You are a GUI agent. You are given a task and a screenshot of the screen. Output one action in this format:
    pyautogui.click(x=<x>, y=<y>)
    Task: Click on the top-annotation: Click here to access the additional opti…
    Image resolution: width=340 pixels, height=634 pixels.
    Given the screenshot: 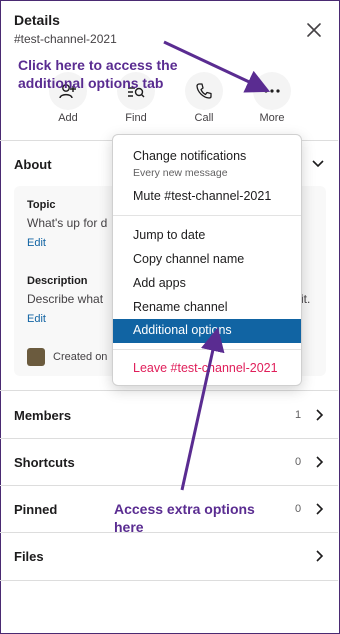 What is the action you would take?
    pyautogui.click(x=98, y=74)
    